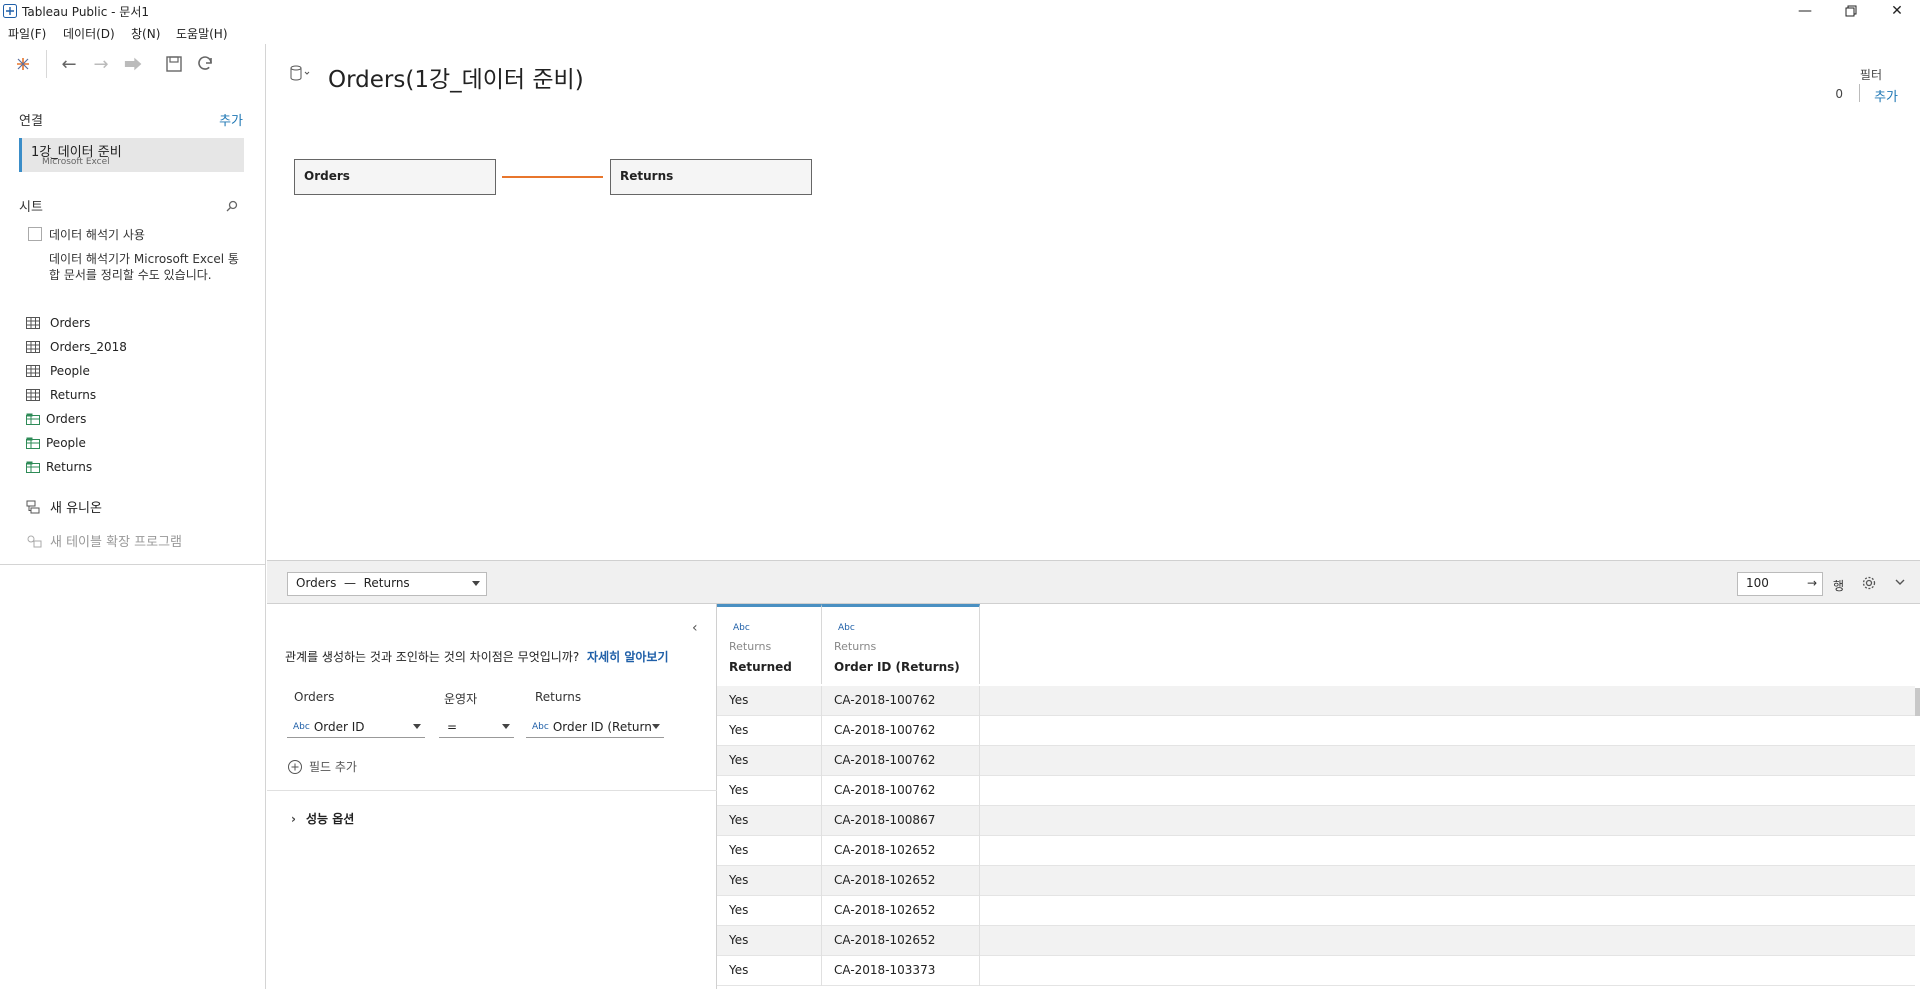 Image resolution: width=1920 pixels, height=989 pixels. What do you see at coordinates (627, 657) in the screenshot?
I see `learn-more-link: 자세히 알아보기` at bounding box center [627, 657].